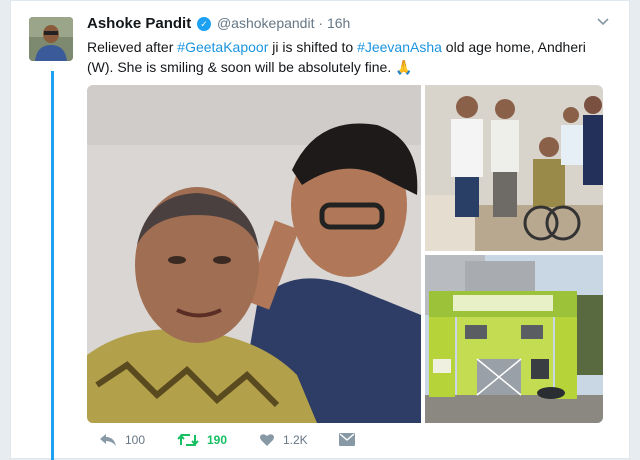 This screenshot has width=640, height=460. Describe the element at coordinates (267, 440) in the screenshot. I see `heart-icon` at that location.